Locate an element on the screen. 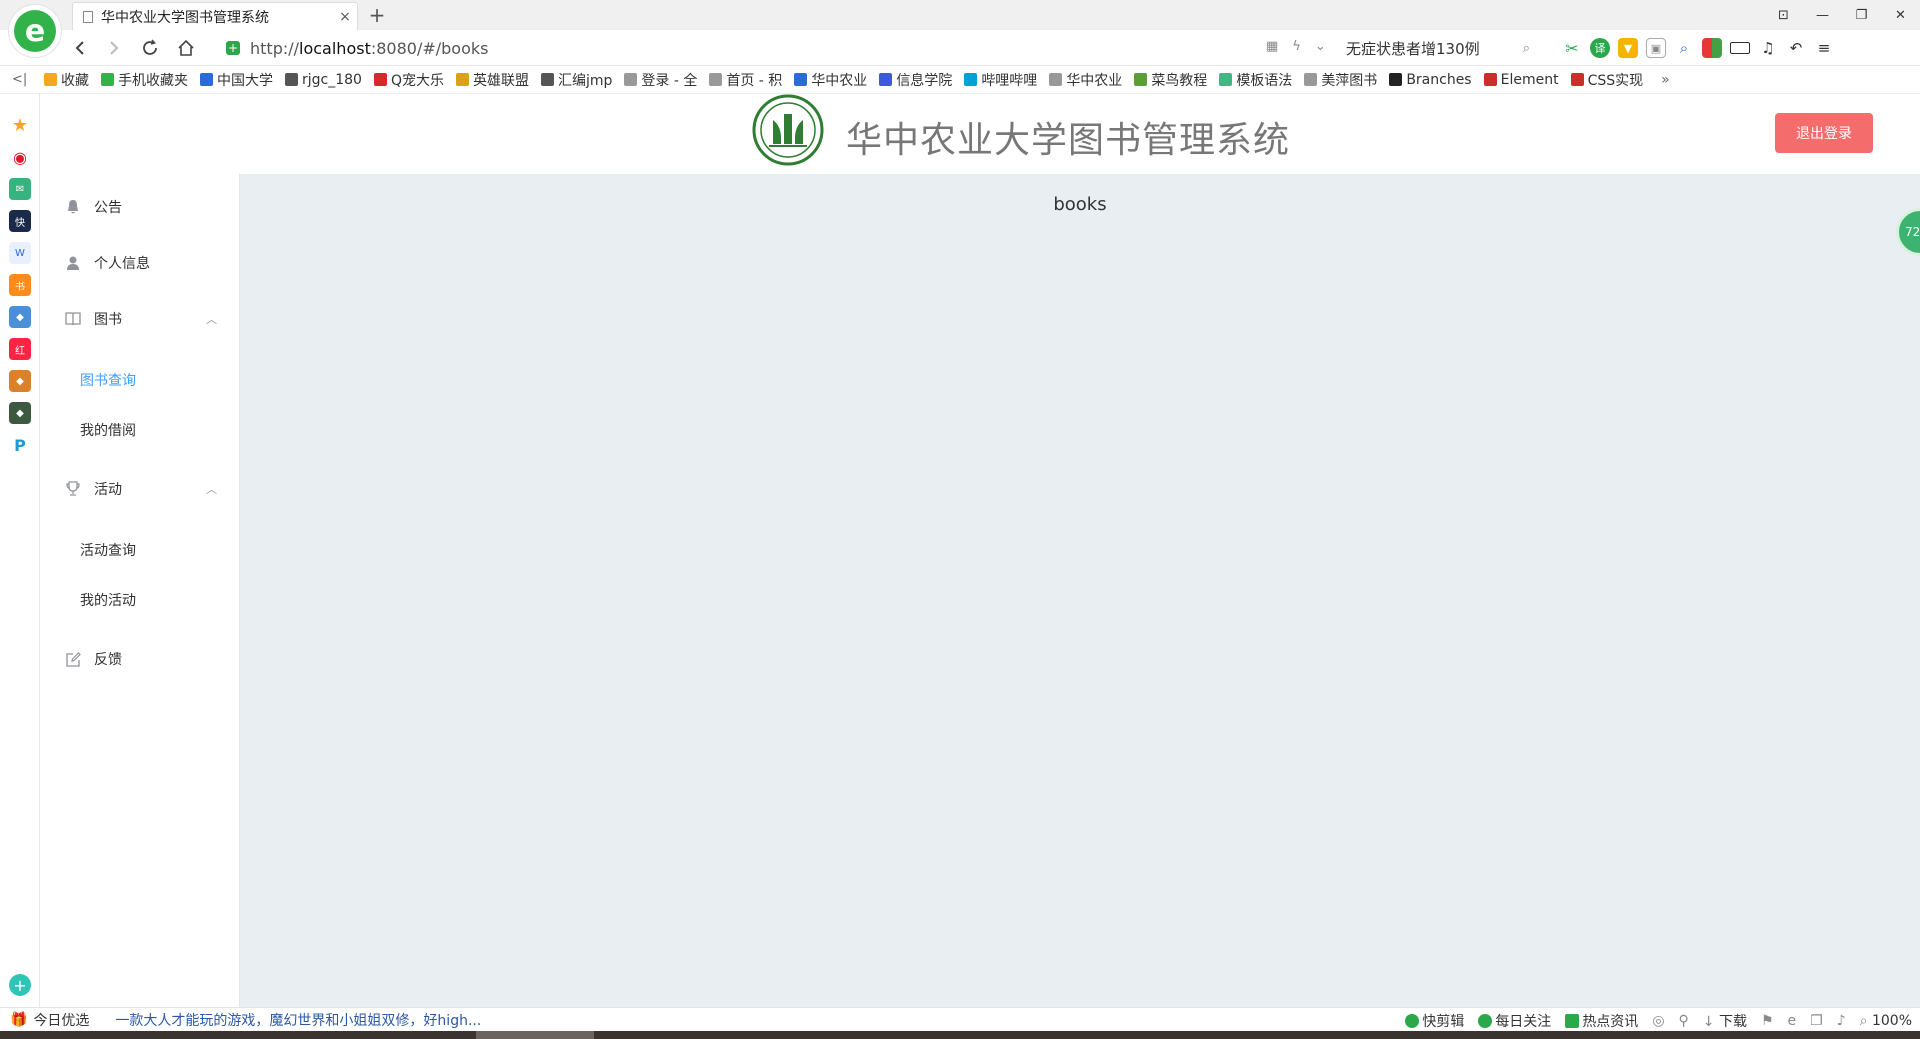 Image resolution: width=1920 pixels, height=1039 pixels. phone-icon is located at coordinates (107, 79).